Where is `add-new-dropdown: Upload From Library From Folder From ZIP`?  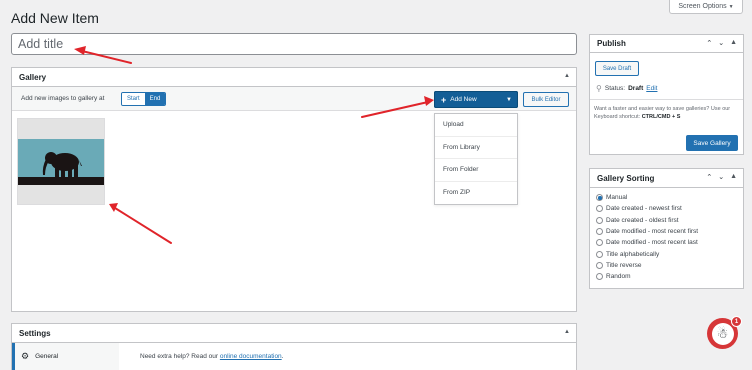
add-new-dropdown: Upload From Library From Folder From ZIP is located at coordinates (476, 159).